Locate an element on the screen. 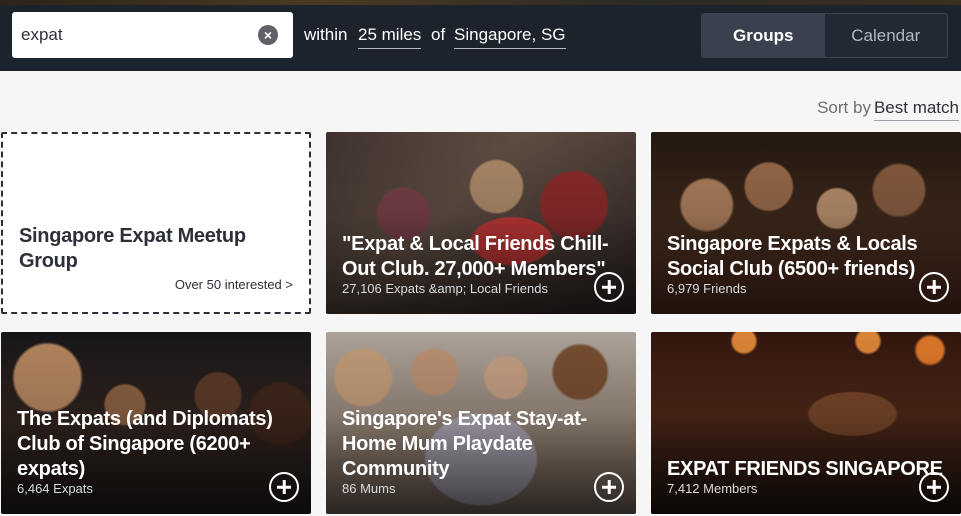 The image size is (961, 516). group-title: EXPAT FRIENDS SINGAPORE is located at coordinates (805, 469).